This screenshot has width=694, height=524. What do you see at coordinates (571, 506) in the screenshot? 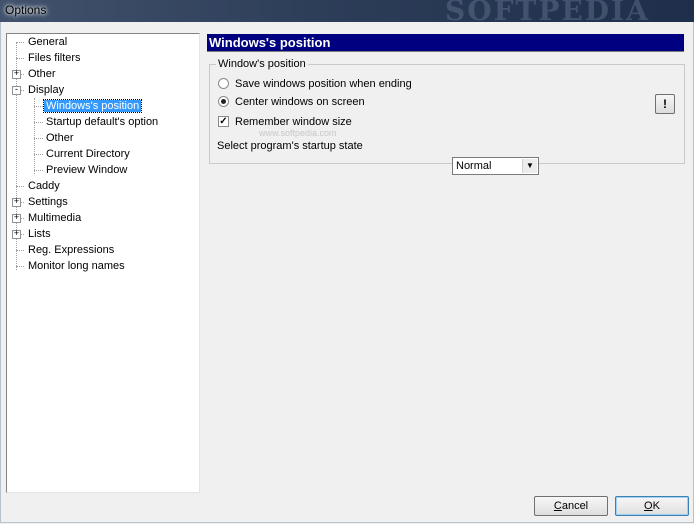
I see `cancel-button: Cancel` at bounding box center [571, 506].